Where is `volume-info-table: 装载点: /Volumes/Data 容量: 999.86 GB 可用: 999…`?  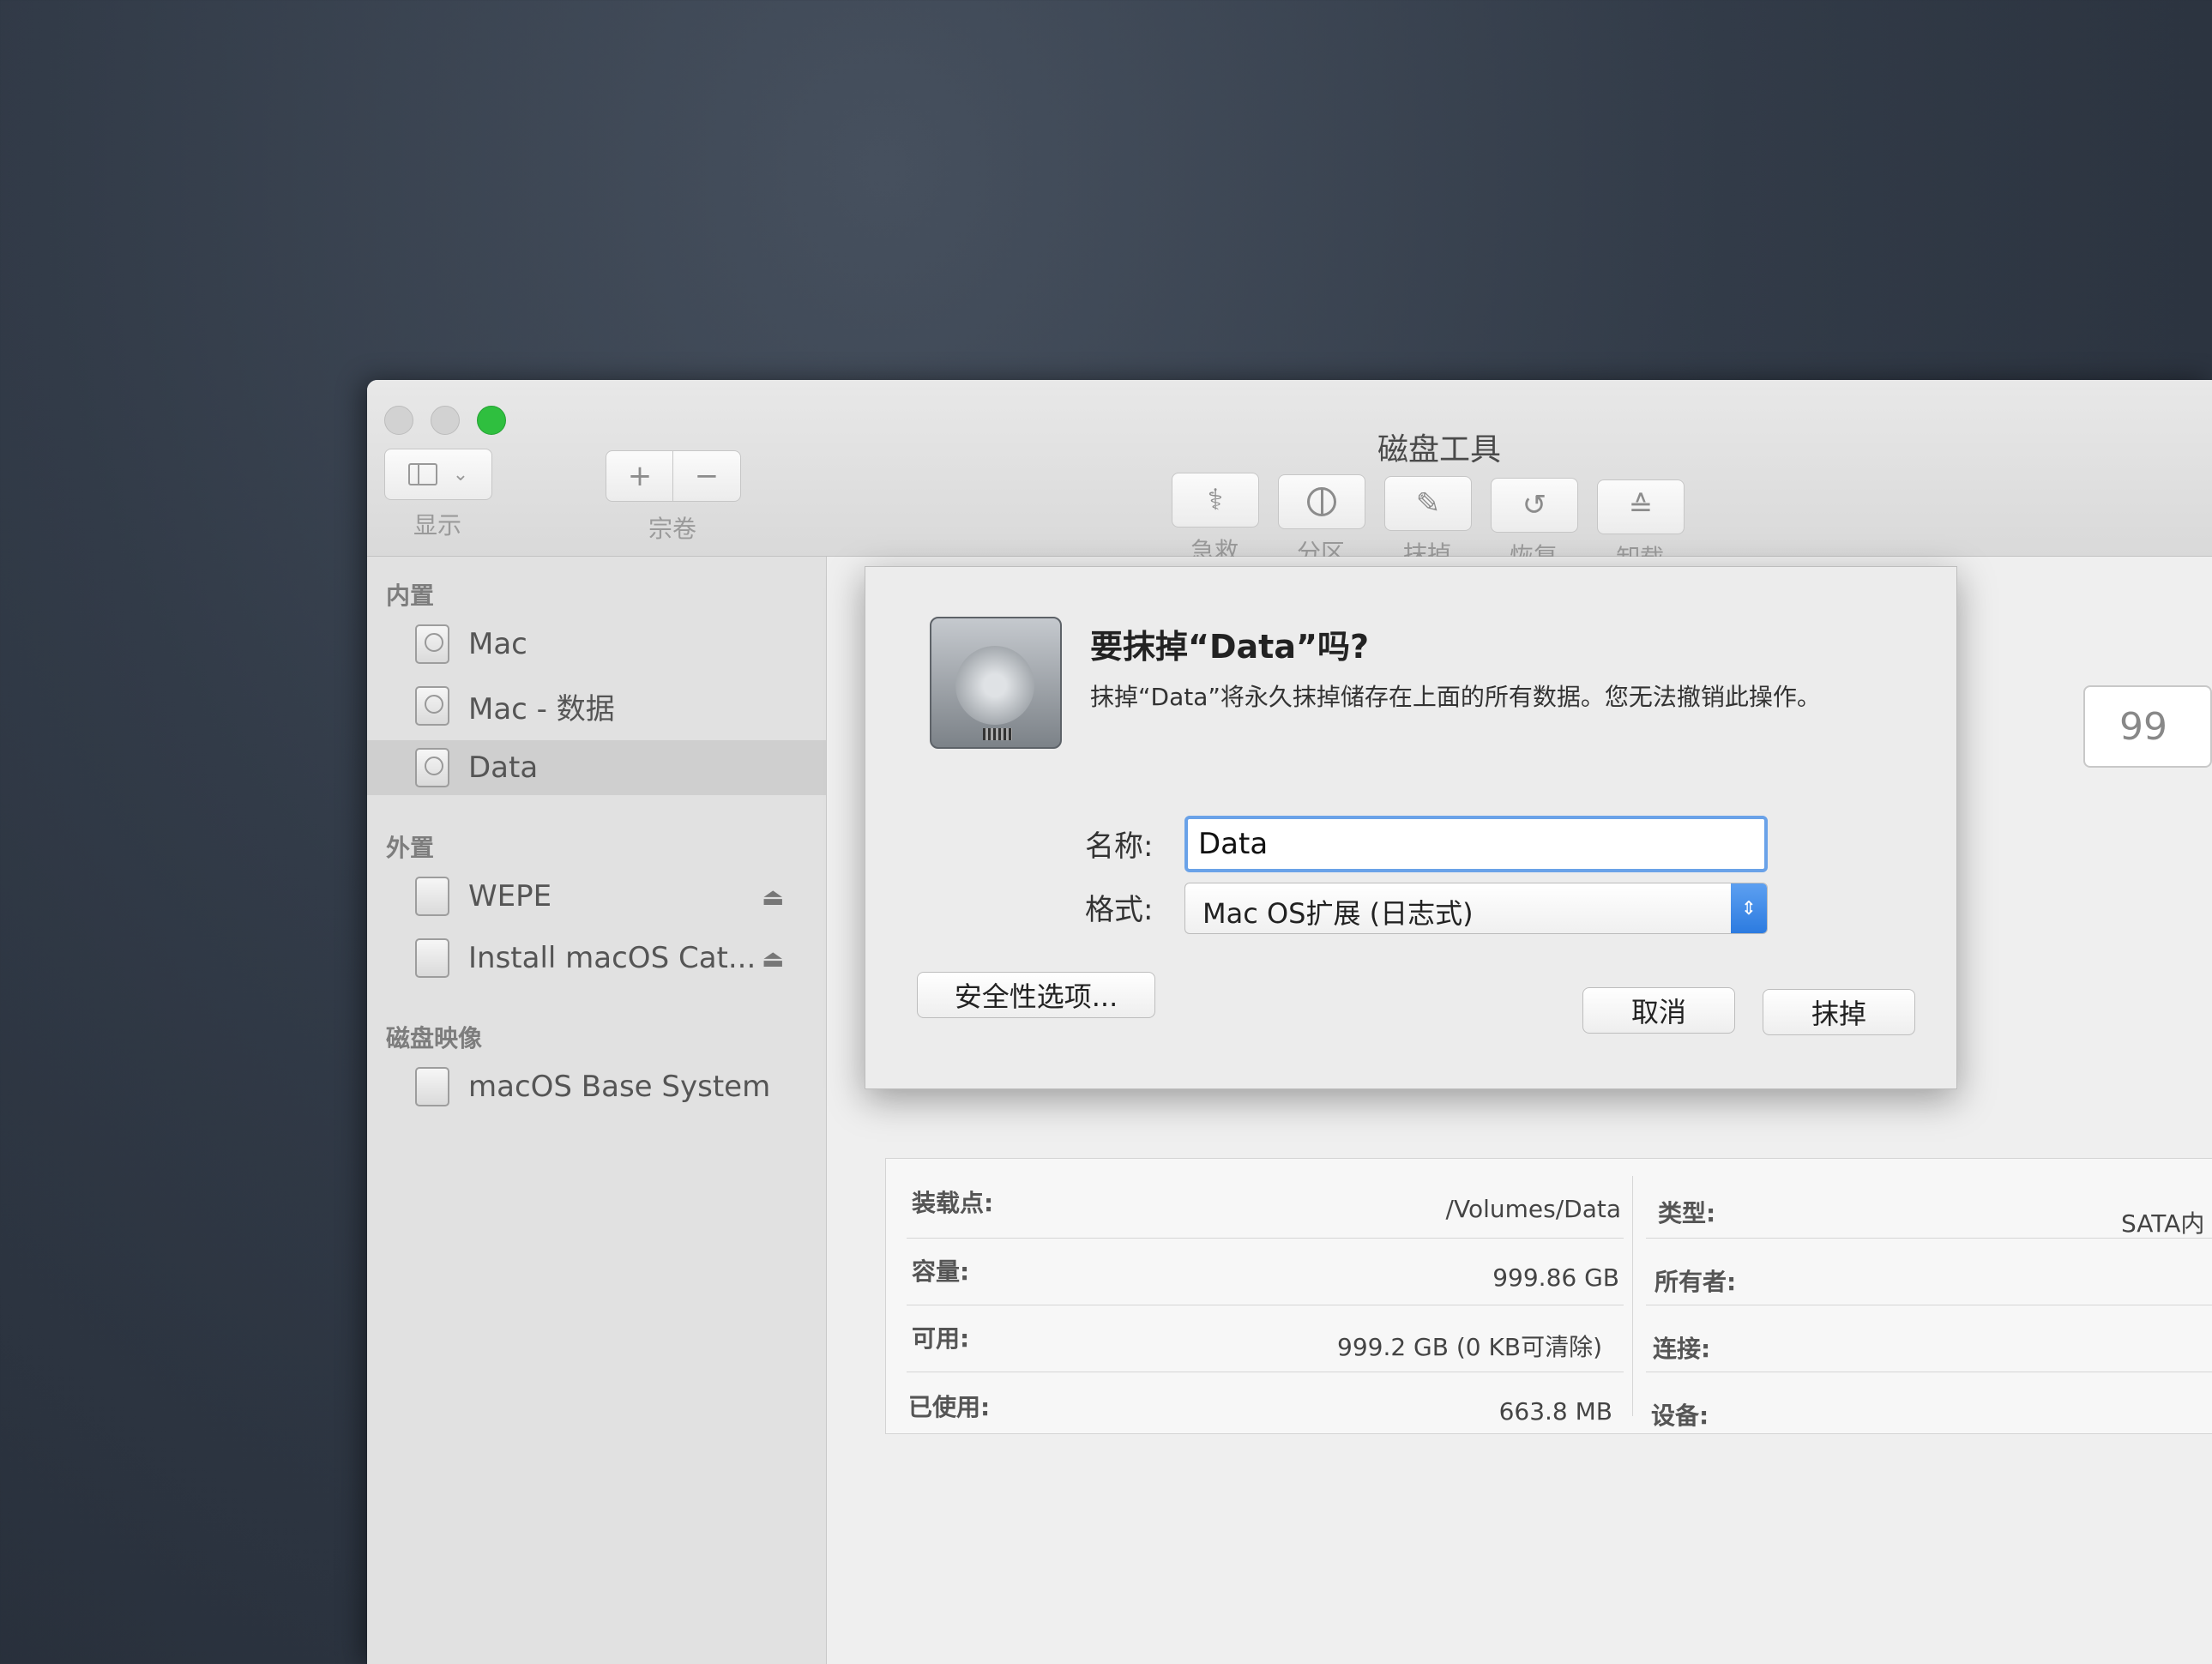
volume-info-table: 装载点: /Volumes/Data 容量: 999.86 GB 可用: 999… is located at coordinates (1548, 1296).